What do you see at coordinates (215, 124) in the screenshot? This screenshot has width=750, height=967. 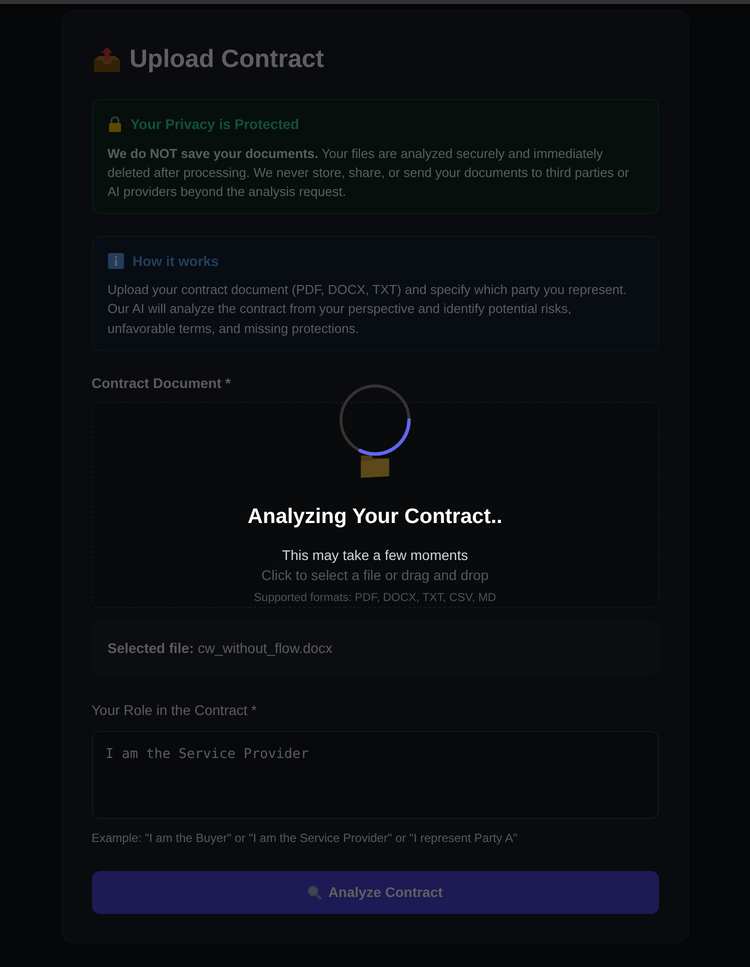 I see `notice-title: Your Privacy is Protected` at bounding box center [215, 124].